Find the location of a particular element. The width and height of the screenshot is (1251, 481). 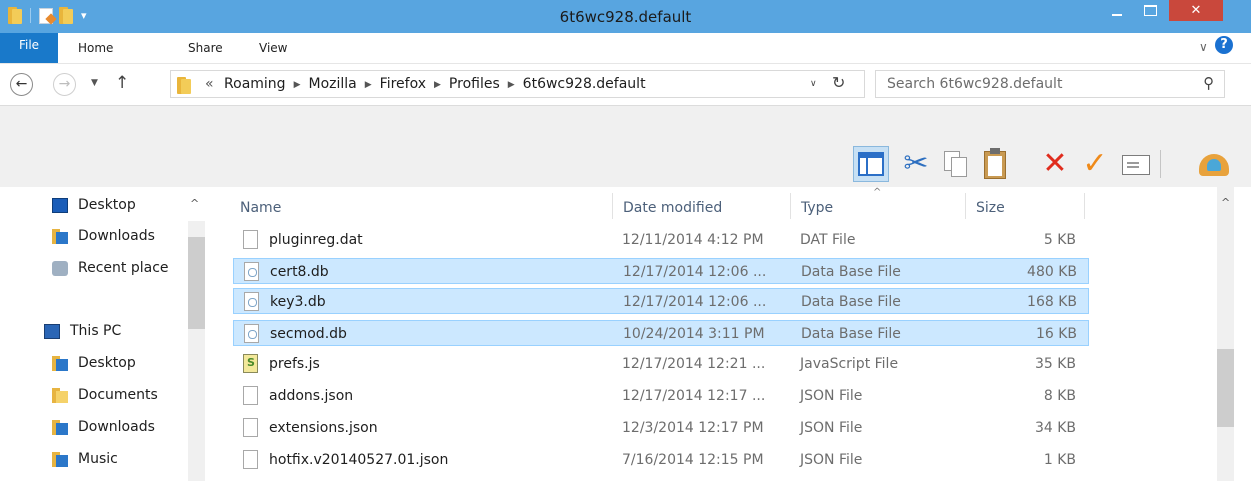

file-date-modified: 7/16/2014 12:15 PM is located at coordinates (693, 460).